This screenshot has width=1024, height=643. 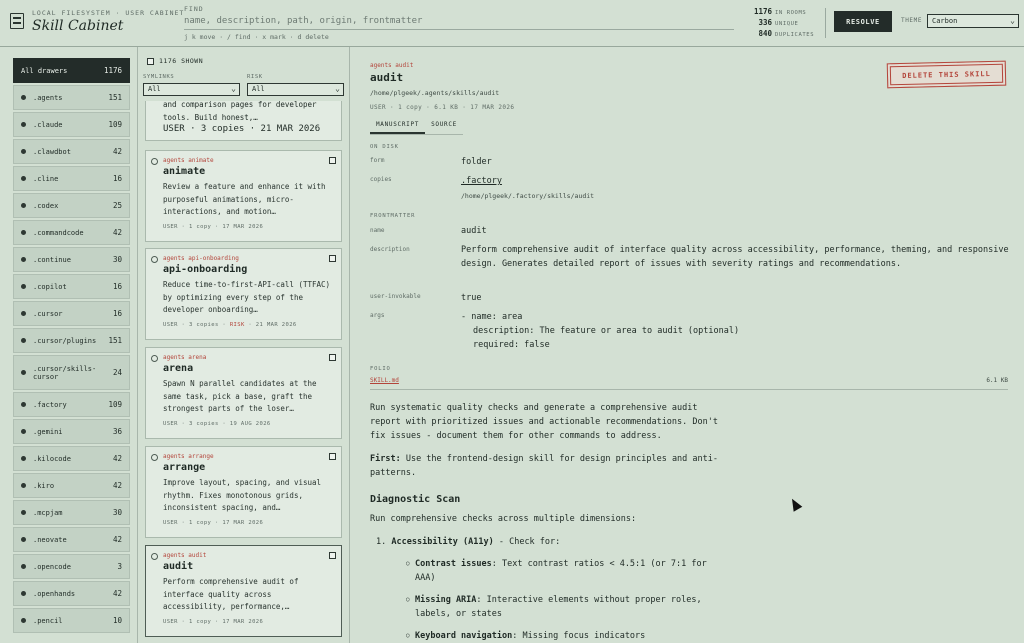 I want to click on sidebar-item: .cursor/plugins 151, so click(x=71, y=340).